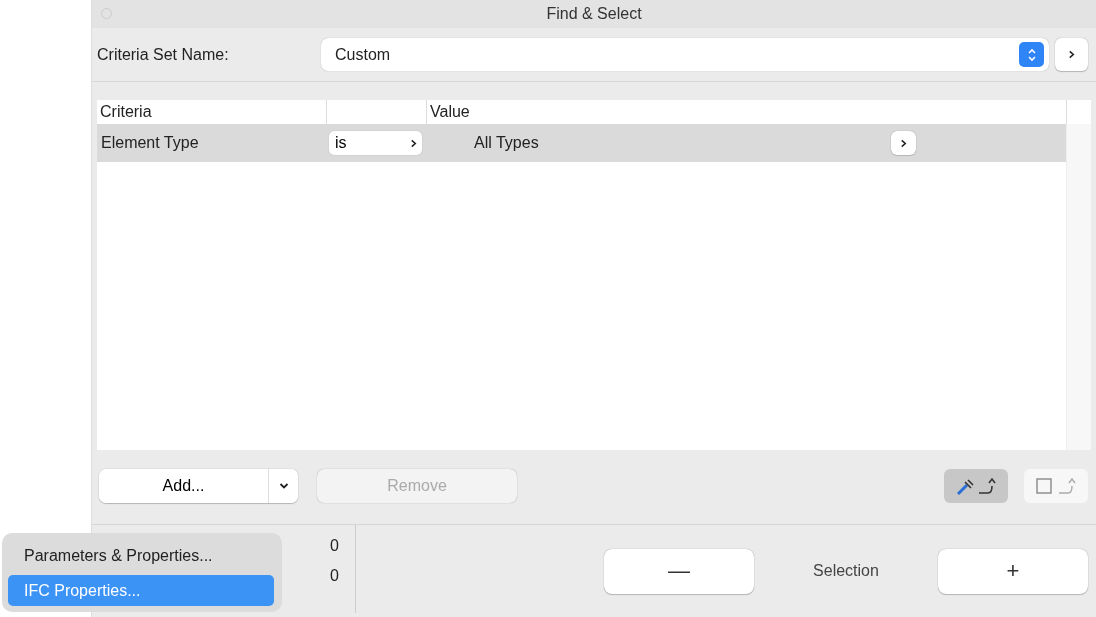  What do you see at coordinates (679, 571) in the screenshot?
I see `remove-from-selection-button: —` at bounding box center [679, 571].